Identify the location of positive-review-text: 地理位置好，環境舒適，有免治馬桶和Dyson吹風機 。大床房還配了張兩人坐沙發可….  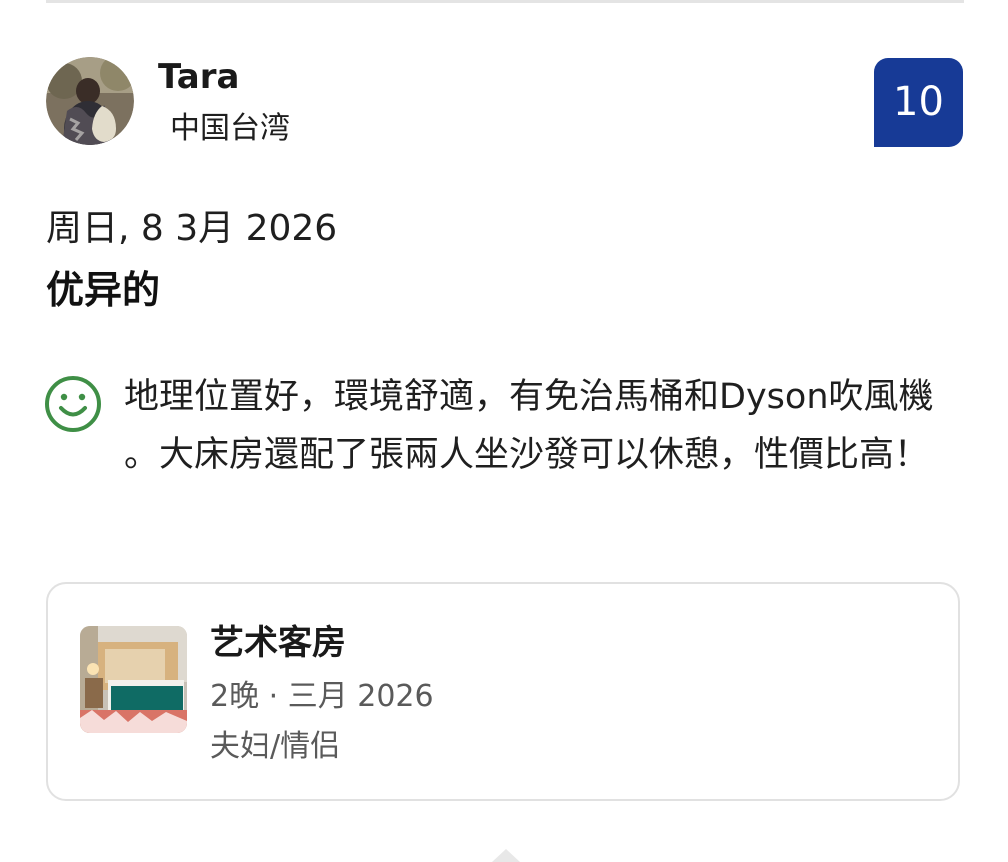
(529, 426).